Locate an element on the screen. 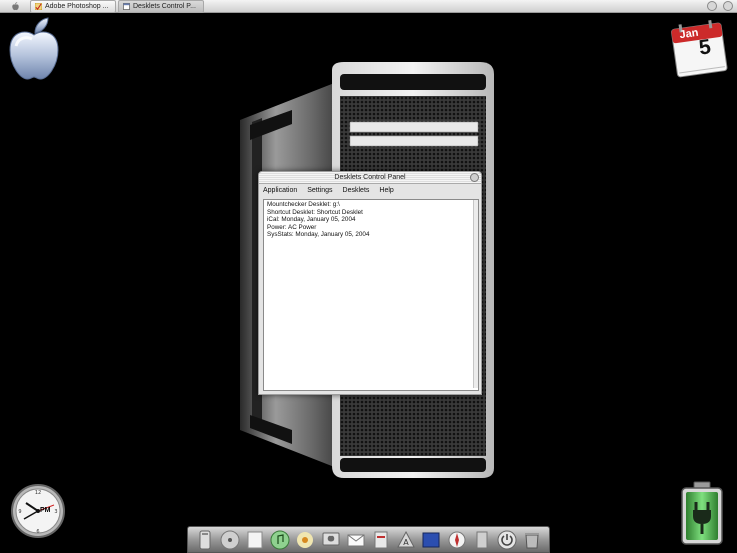  menu-bar: Application Settings Desklets Help is located at coordinates (370, 190).